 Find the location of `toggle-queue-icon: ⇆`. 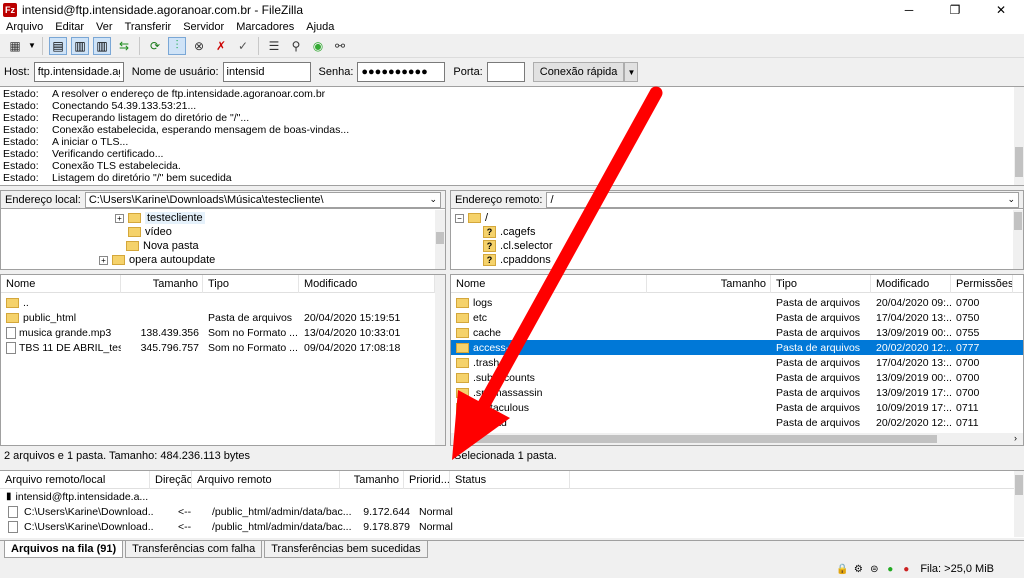

toggle-queue-icon: ⇆ is located at coordinates (124, 46).